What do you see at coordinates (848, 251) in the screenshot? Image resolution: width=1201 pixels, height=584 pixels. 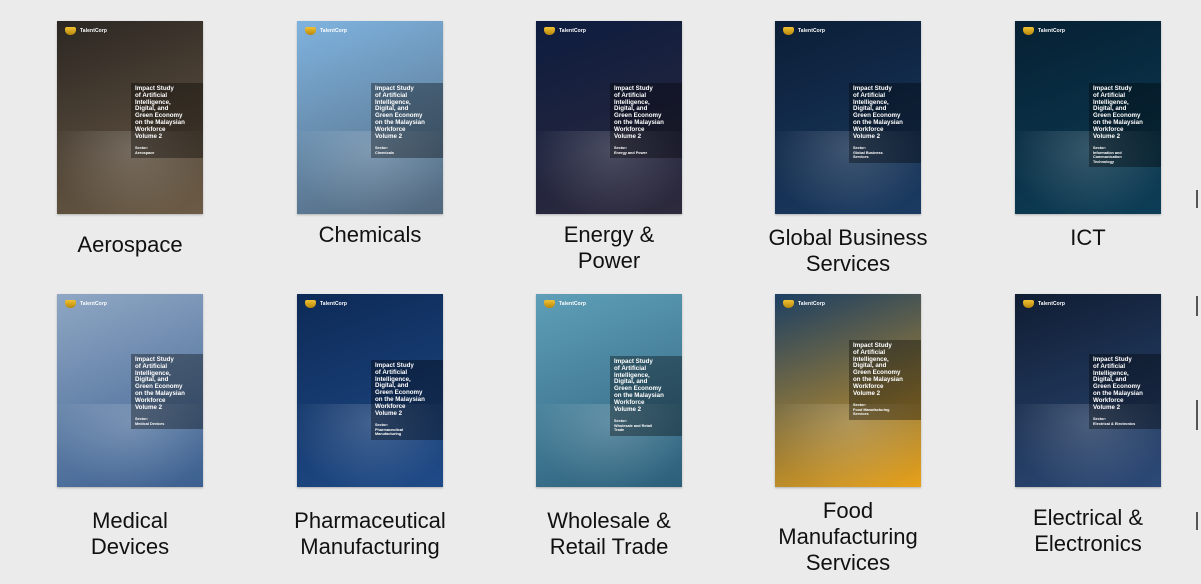 I see `report-label: Global Business Services` at bounding box center [848, 251].